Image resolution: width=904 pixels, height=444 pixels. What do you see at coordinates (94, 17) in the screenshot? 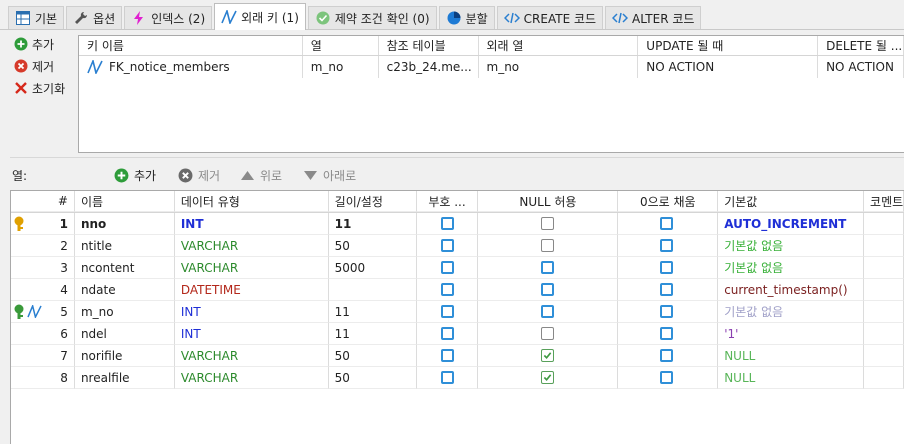
I see `tab-options: 옵션` at bounding box center [94, 17].